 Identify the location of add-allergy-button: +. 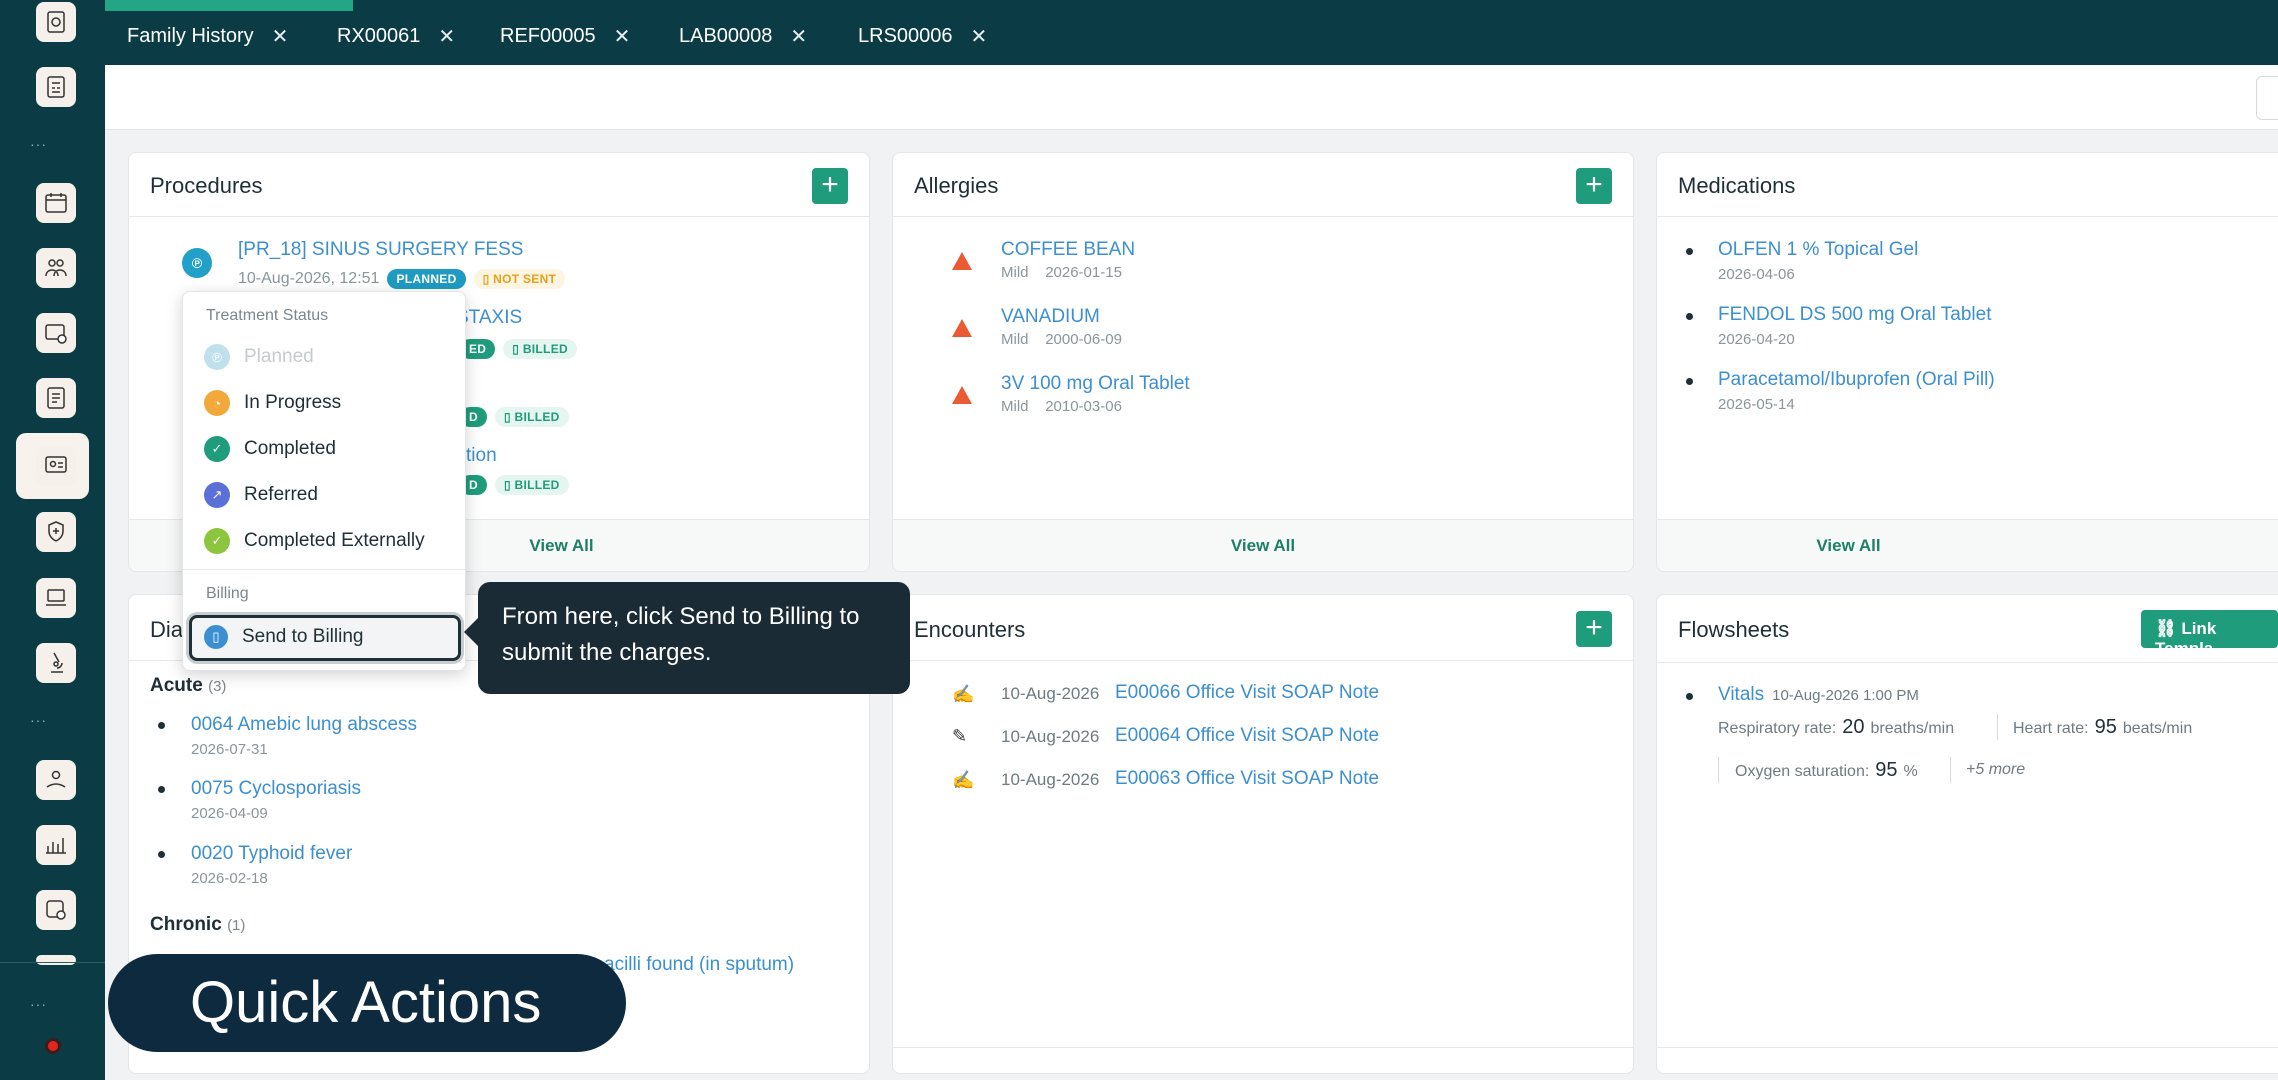
(1594, 186).